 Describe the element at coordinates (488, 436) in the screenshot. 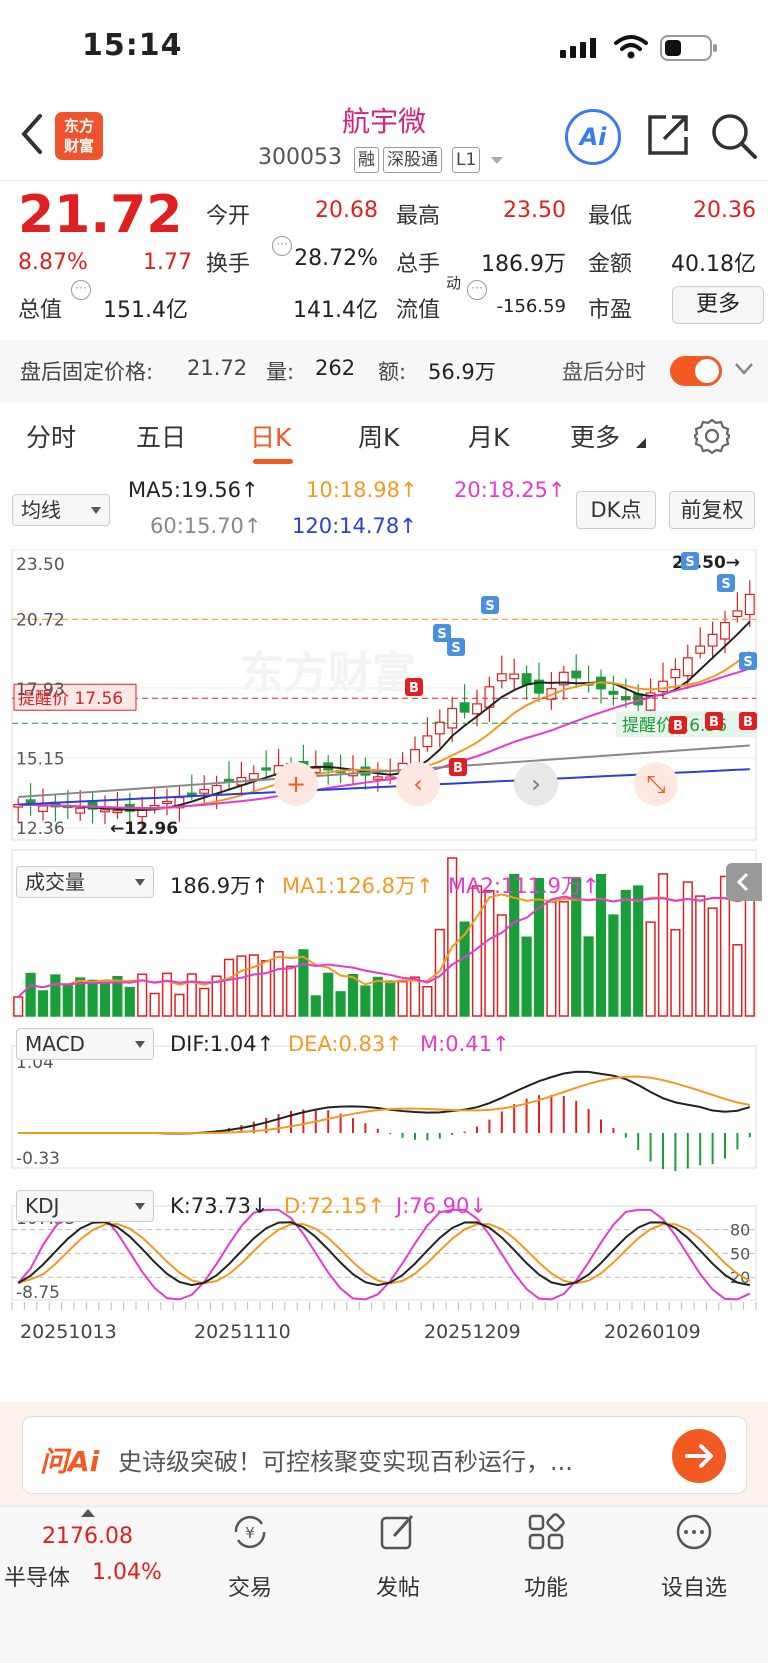

I see `tab-4: 月K` at that location.